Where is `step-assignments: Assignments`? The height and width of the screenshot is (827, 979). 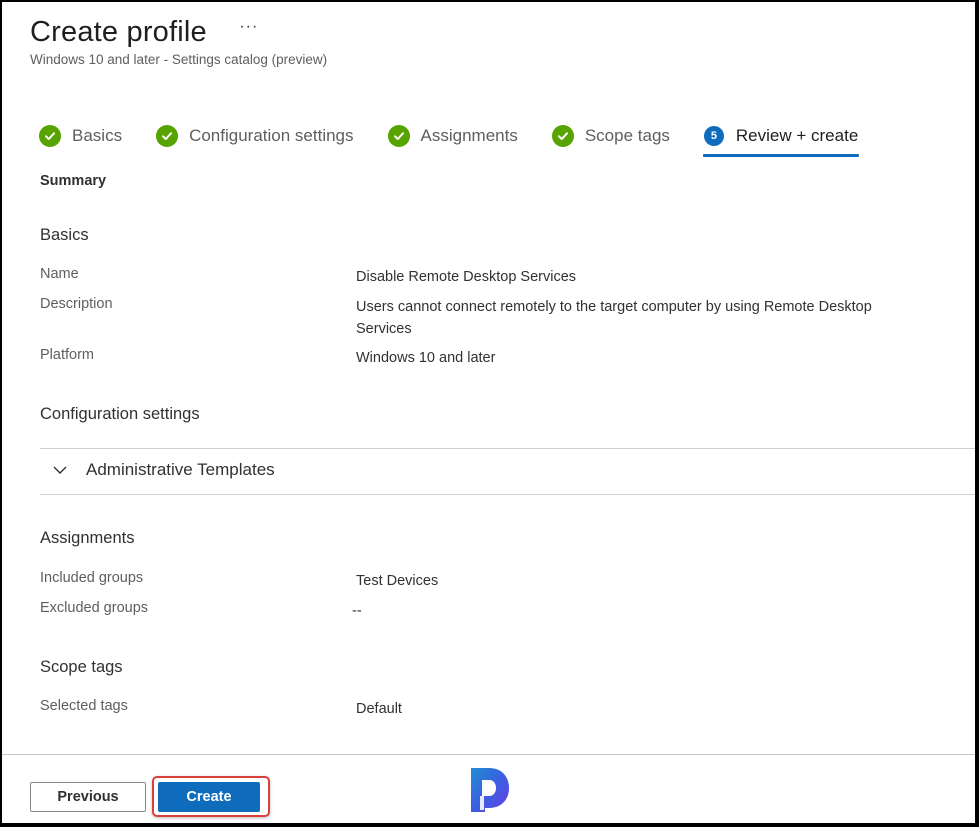 step-assignments: Assignments is located at coordinates (452, 136).